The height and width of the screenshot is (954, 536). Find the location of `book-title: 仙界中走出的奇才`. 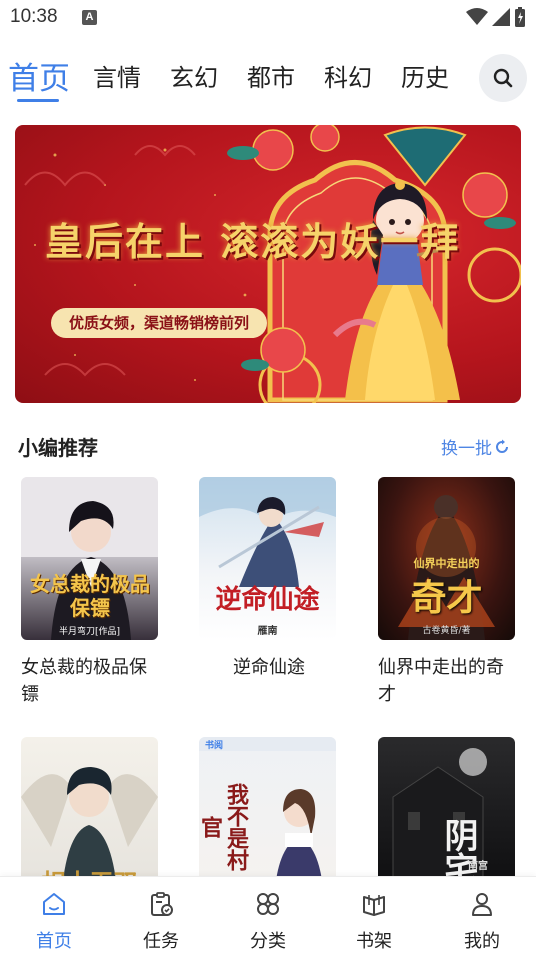

book-title: 仙界中走出的奇才 is located at coordinates (441, 681).